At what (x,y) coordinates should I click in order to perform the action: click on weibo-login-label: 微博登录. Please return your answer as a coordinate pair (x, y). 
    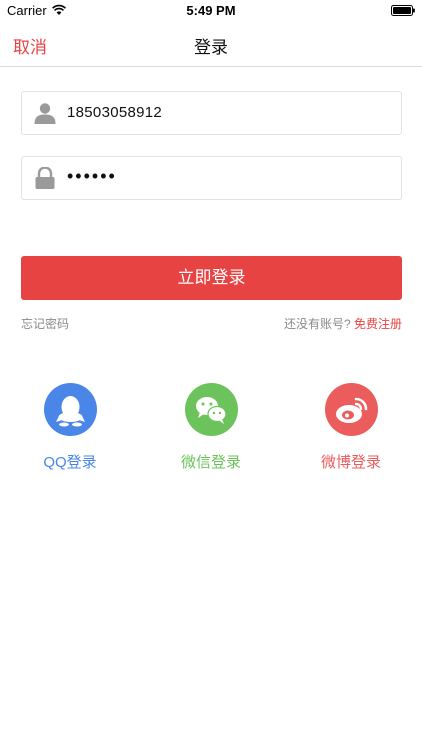
    Looking at the image, I should click on (350, 462).